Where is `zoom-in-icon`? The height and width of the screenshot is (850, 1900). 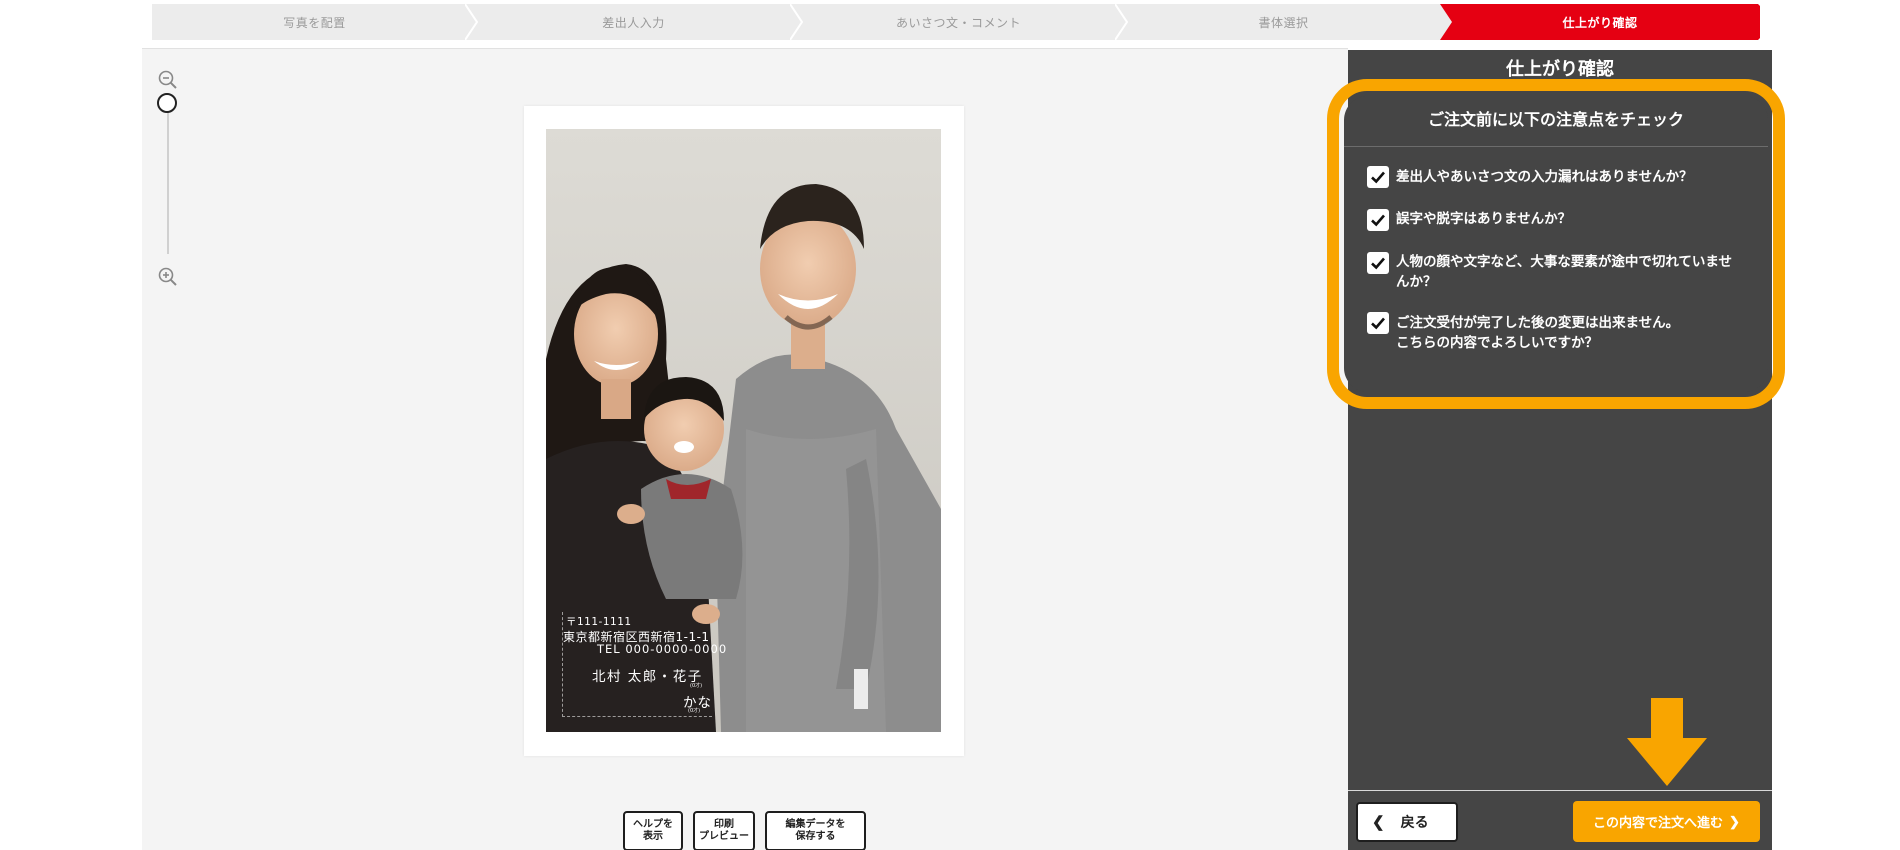 zoom-in-icon is located at coordinates (168, 277).